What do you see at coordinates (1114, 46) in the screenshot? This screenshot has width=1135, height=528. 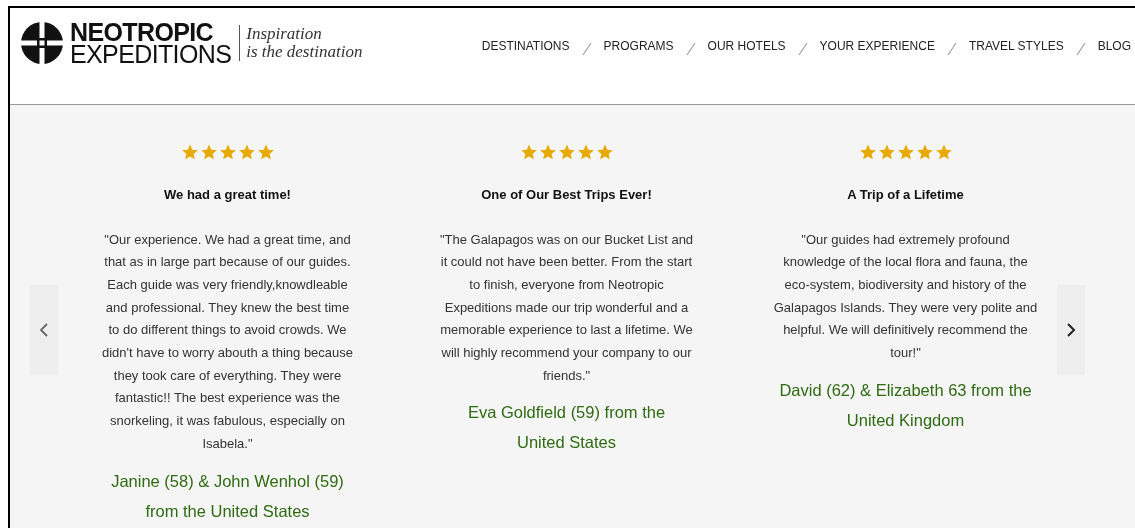 I see `nav-link: BLOG` at bounding box center [1114, 46].